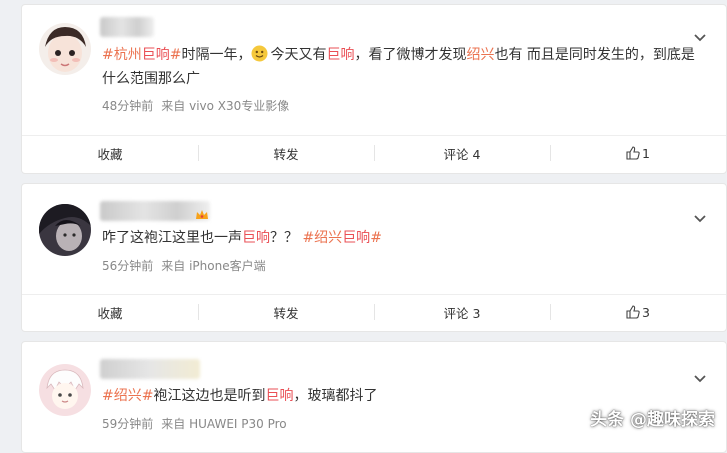  What do you see at coordinates (410, 55) in the screenshot?
I see `text-segment: ，看了微博才发现` at bounding box center [410, 55].